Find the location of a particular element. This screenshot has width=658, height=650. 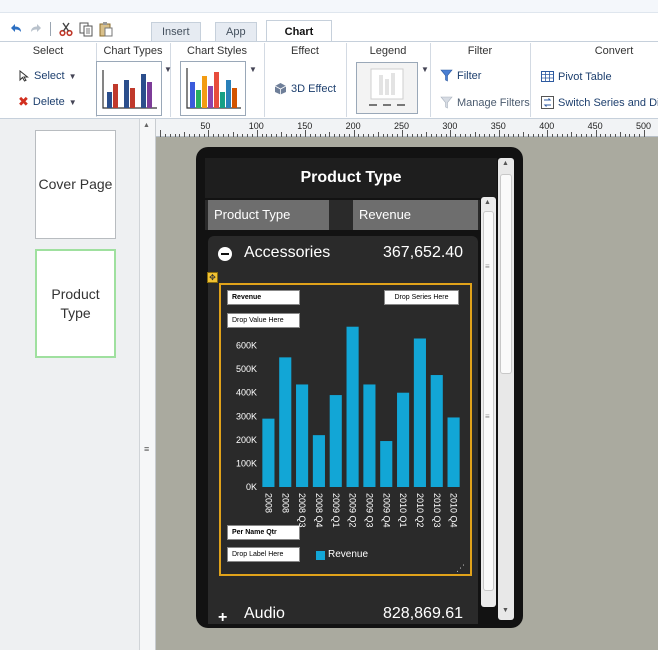

chart-style-gallery is located at coordinates (213, 88).